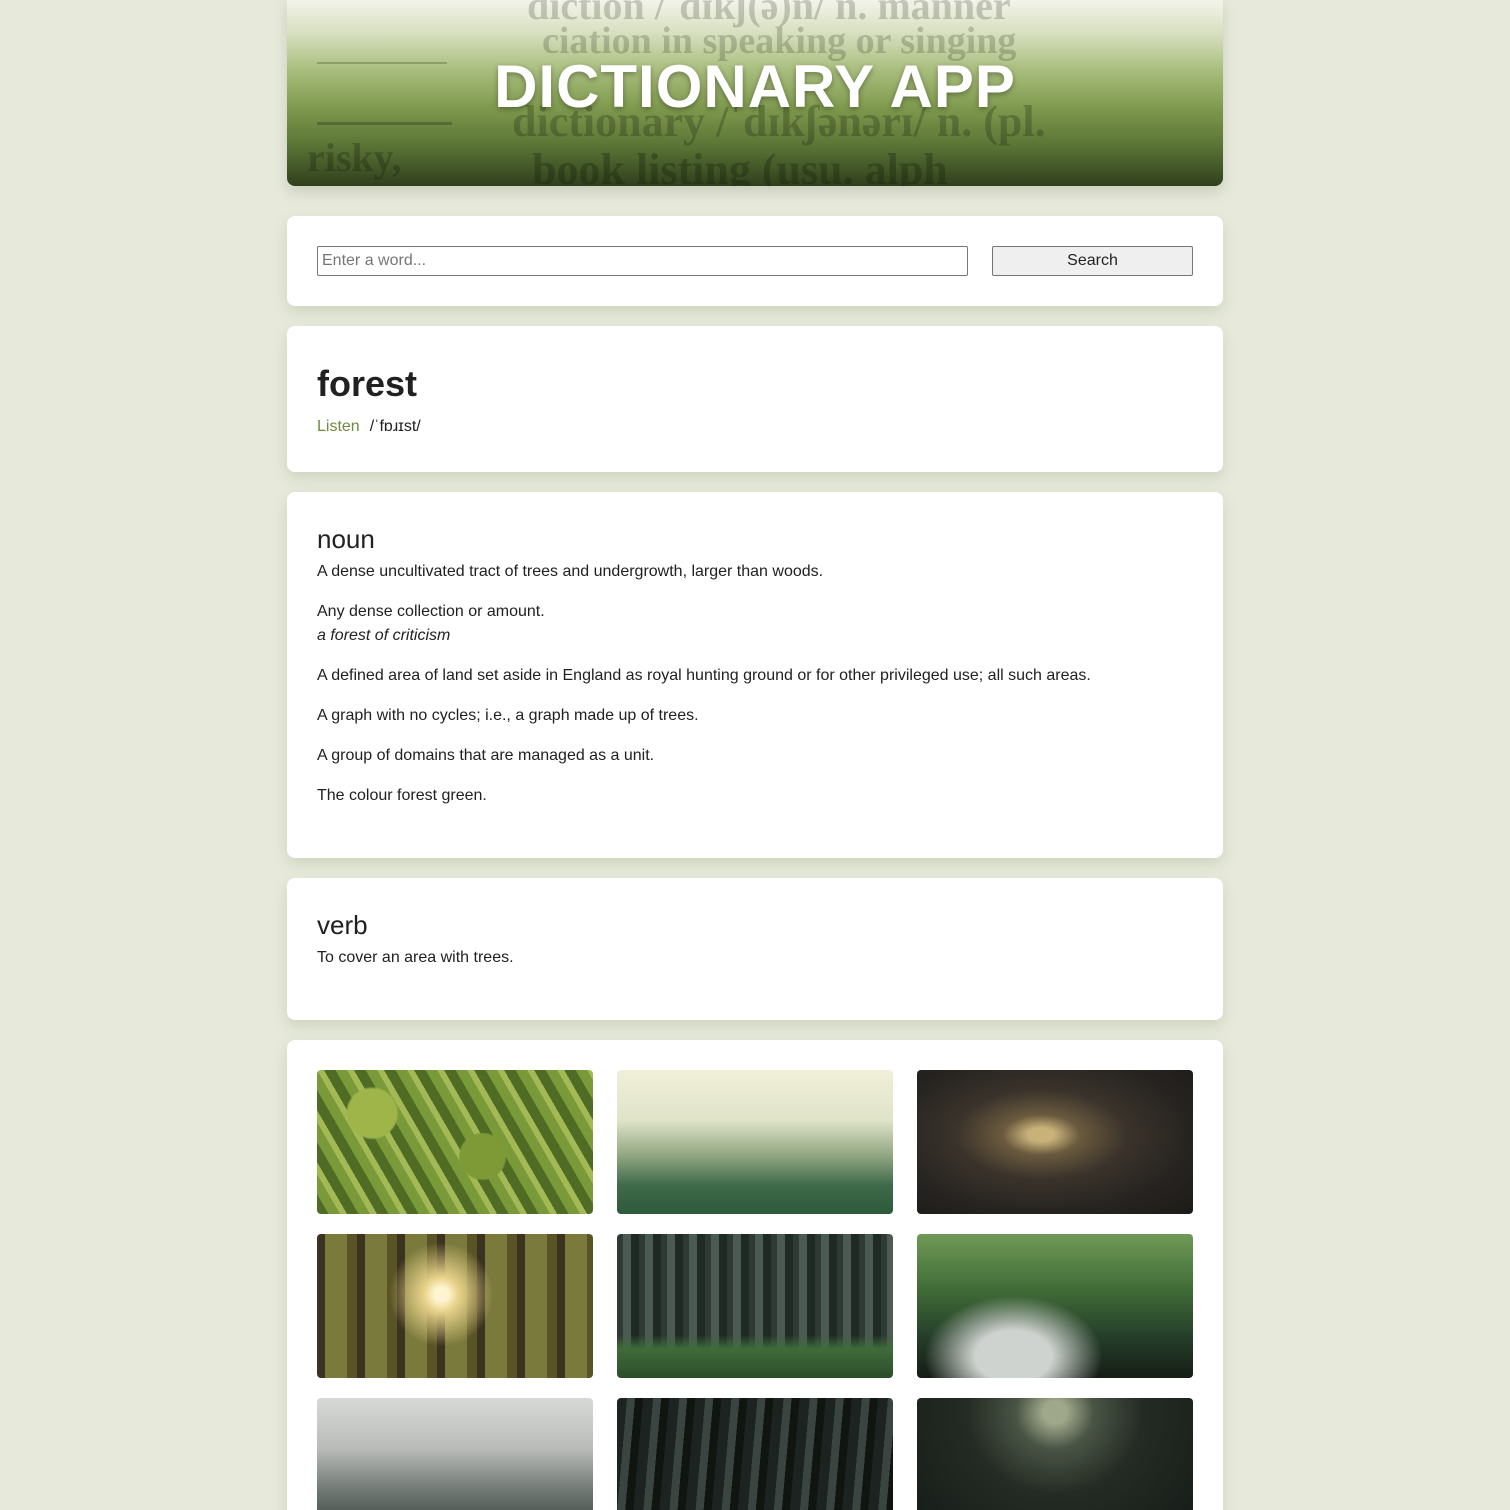 The height and width of the screenshot is (1510, 1510). What do you see at coordinates (342, 925) in the screenshot?
I see `part-of-speech: verb` at bounding box center [342, 925].